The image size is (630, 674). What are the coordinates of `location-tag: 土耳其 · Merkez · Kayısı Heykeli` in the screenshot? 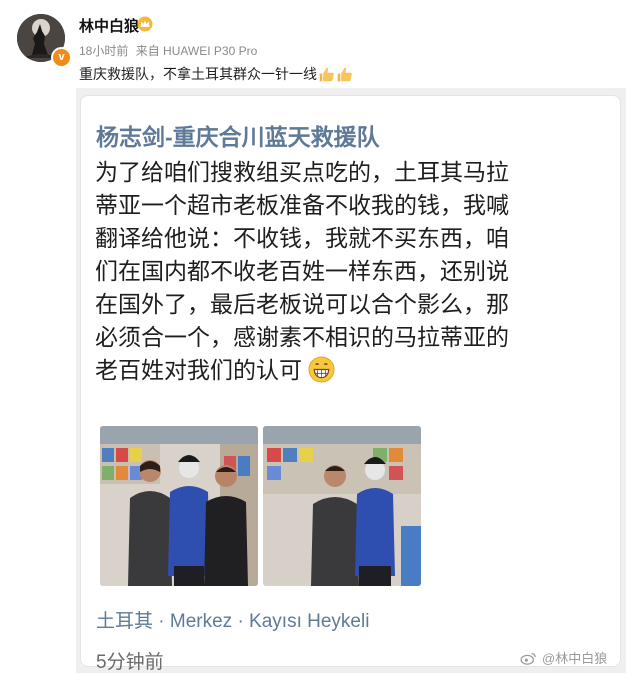 It's located at (232, 619).